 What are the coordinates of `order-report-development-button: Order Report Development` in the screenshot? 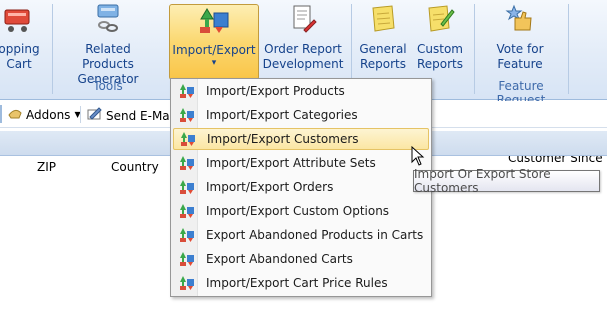 It's located at (303, 41).